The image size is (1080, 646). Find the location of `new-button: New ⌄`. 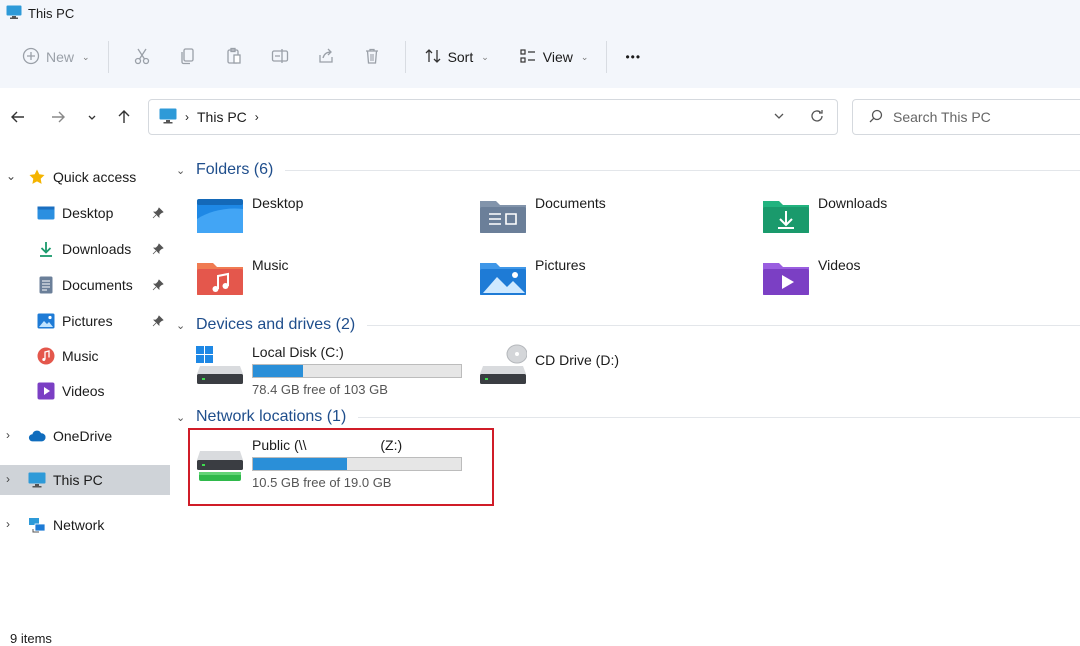

new-button: New ⌄ is located at coordinates (56, 57).